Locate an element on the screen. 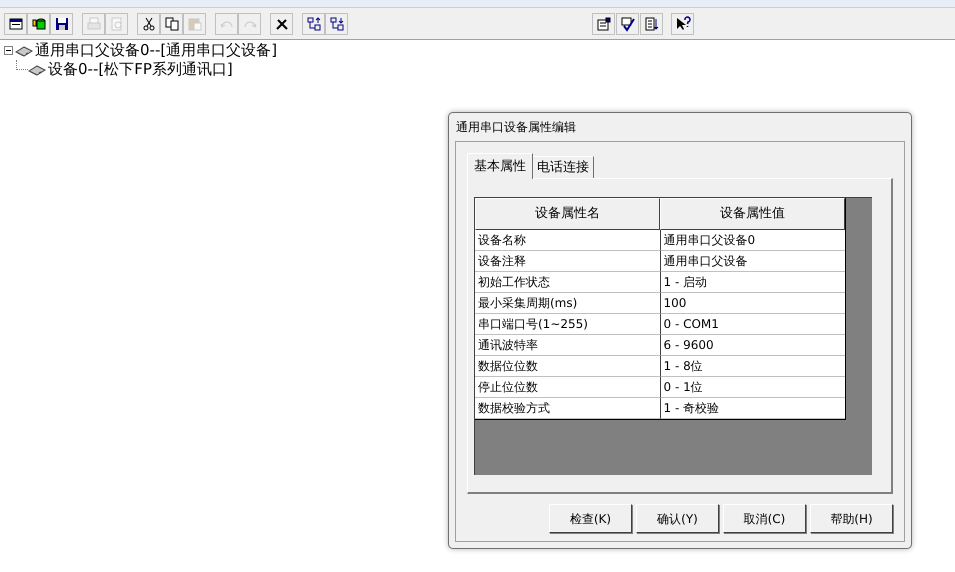 Image resolution: width=955 pixels, height=572 pixels. window-icon is located at coordinates (16, 24).